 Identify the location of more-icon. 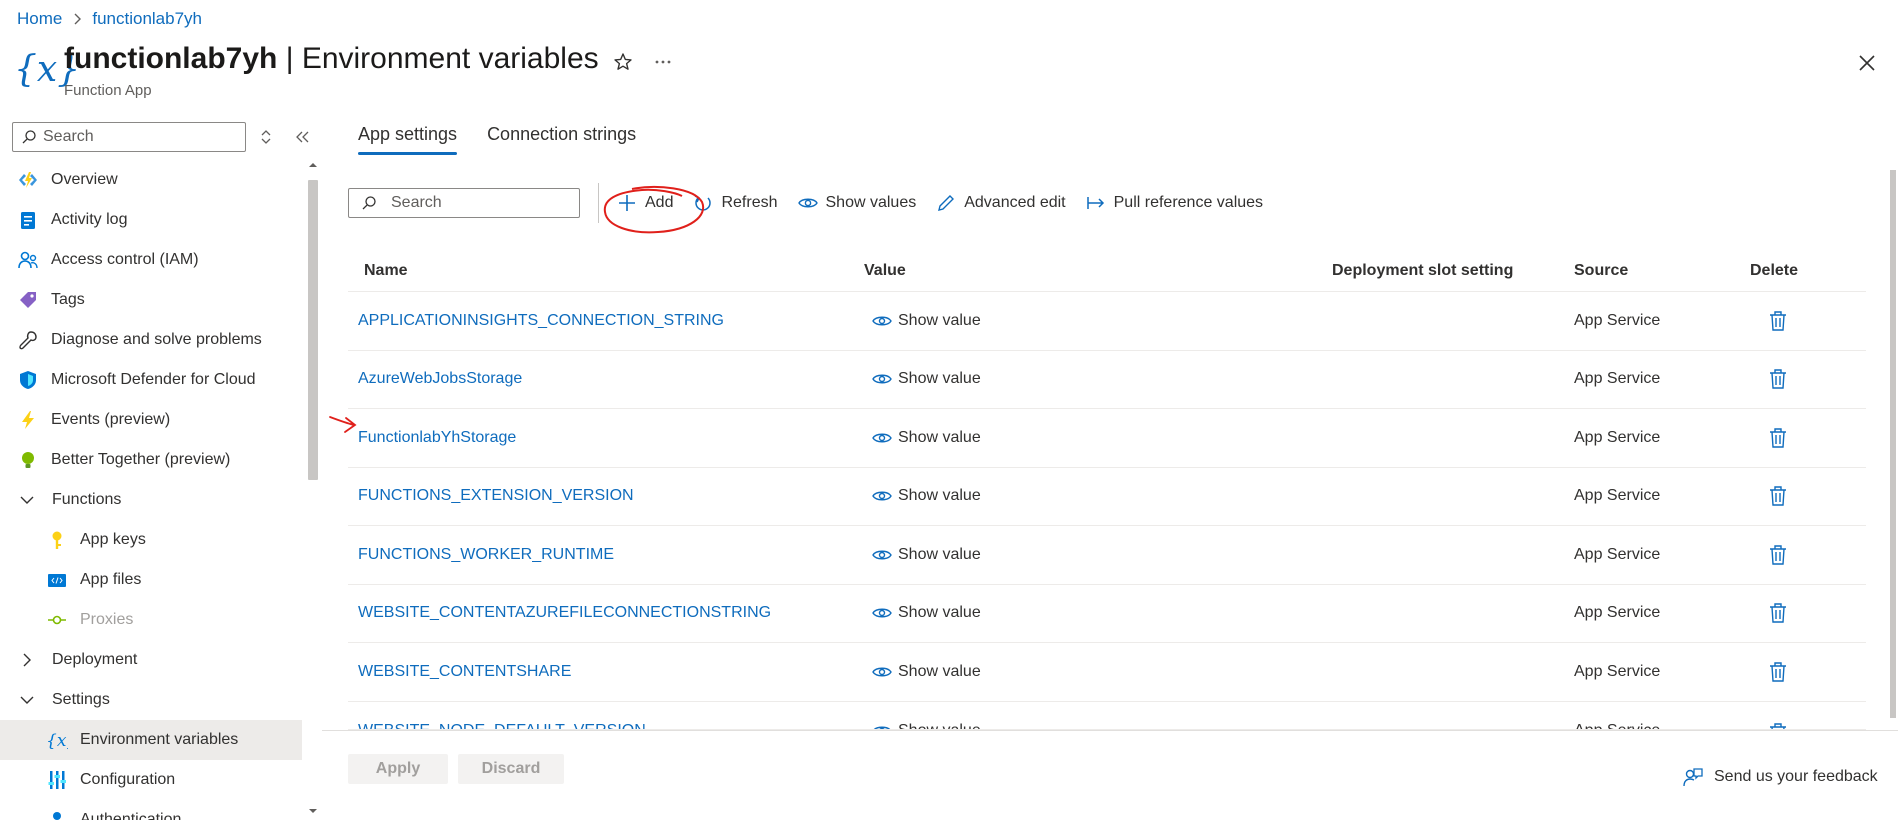
(663, 62).